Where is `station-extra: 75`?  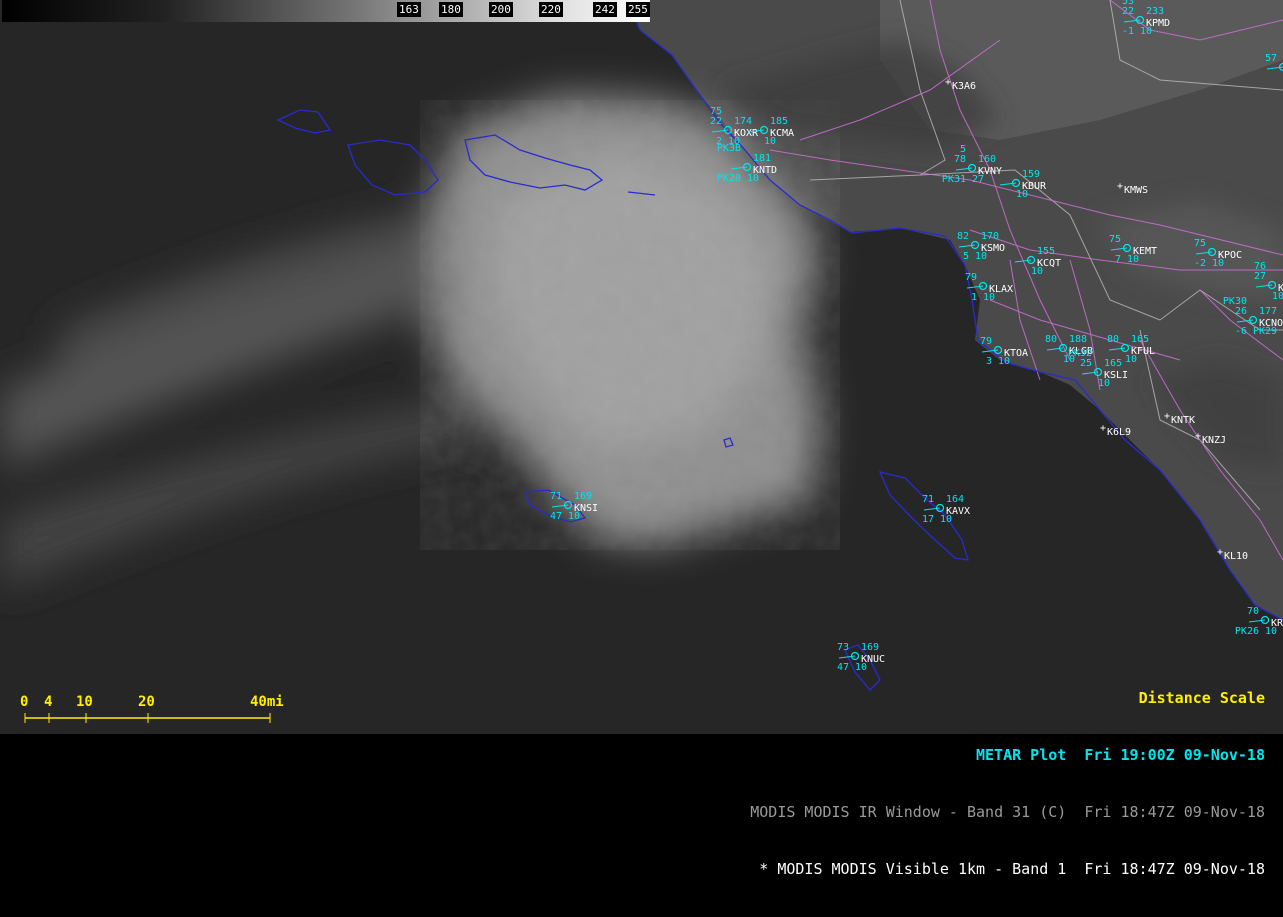
station-extra: 75 is located at coordinates (716, 111).